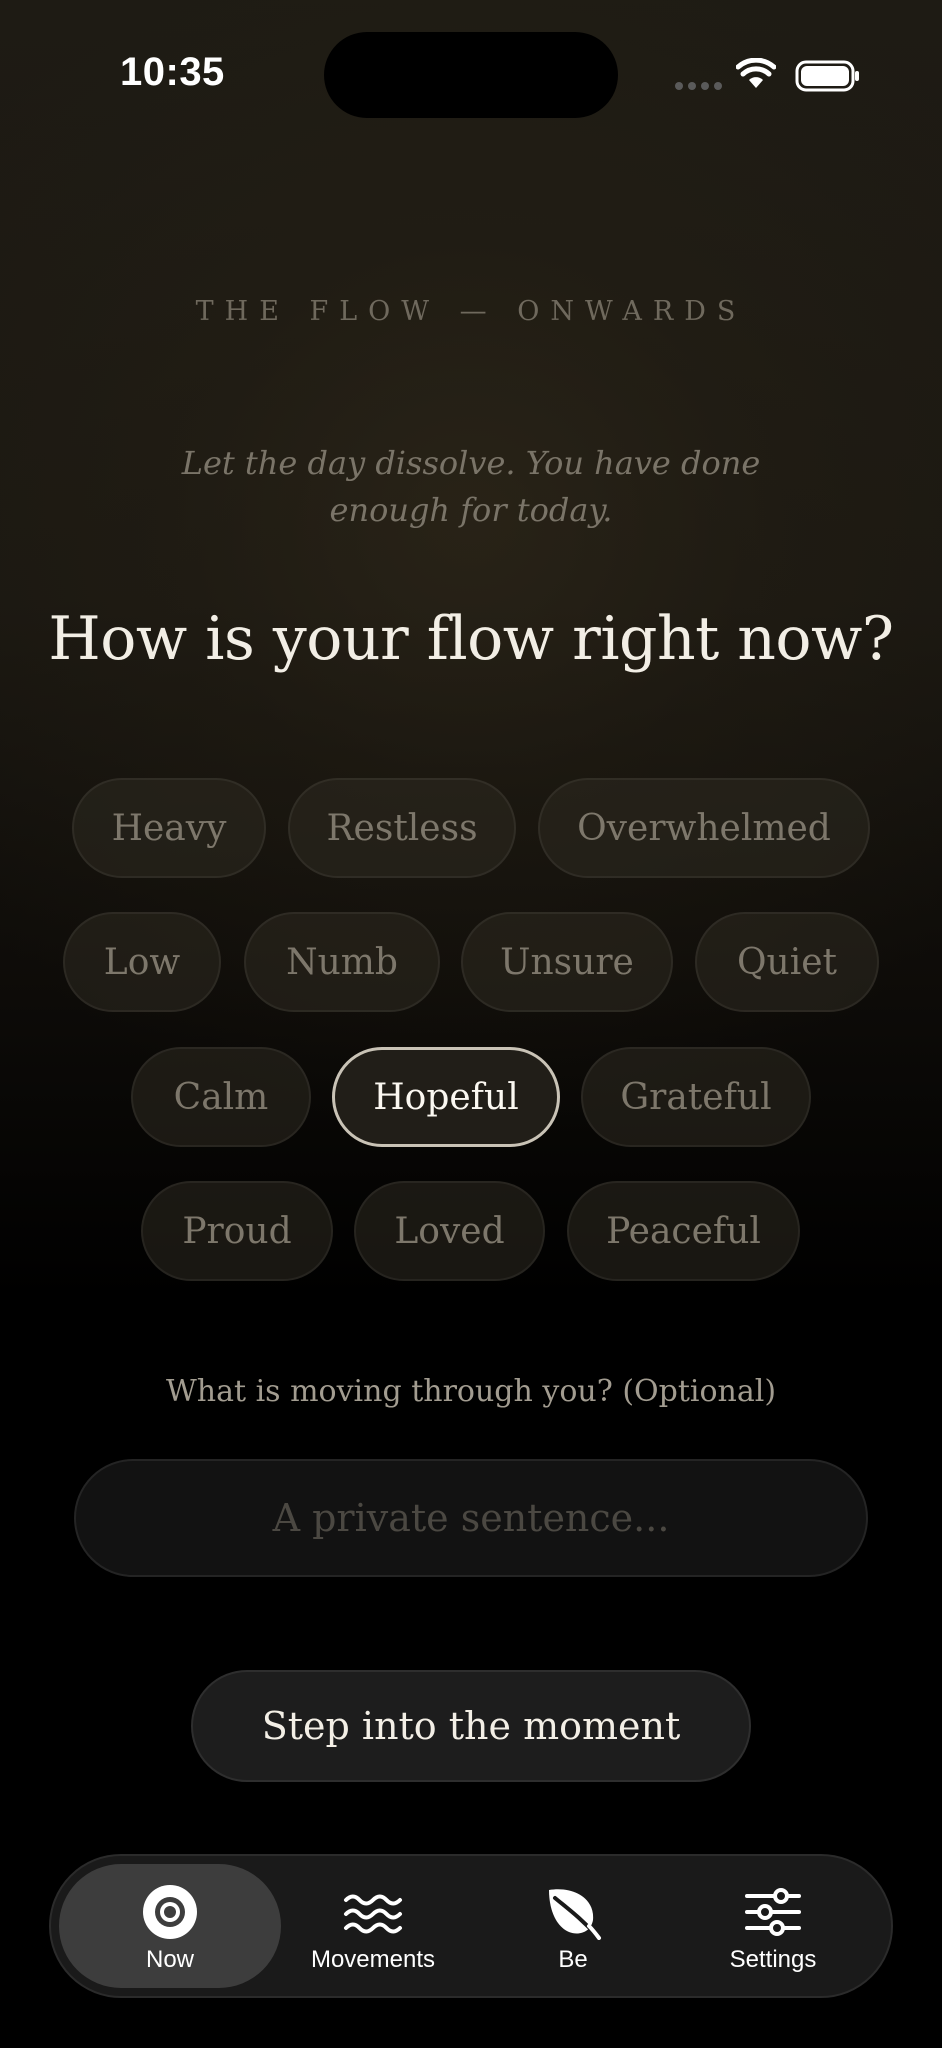 This screenshot has height=2048, width=942. I want to click on note-input, so click(471, 1518).